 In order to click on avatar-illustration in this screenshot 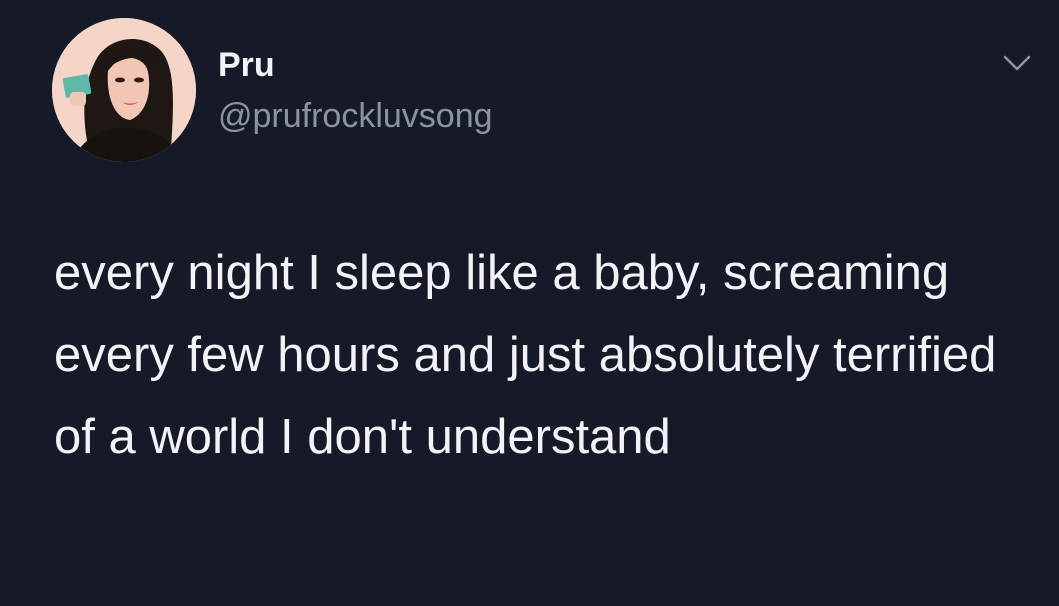, I will do `click(124, 90)`.